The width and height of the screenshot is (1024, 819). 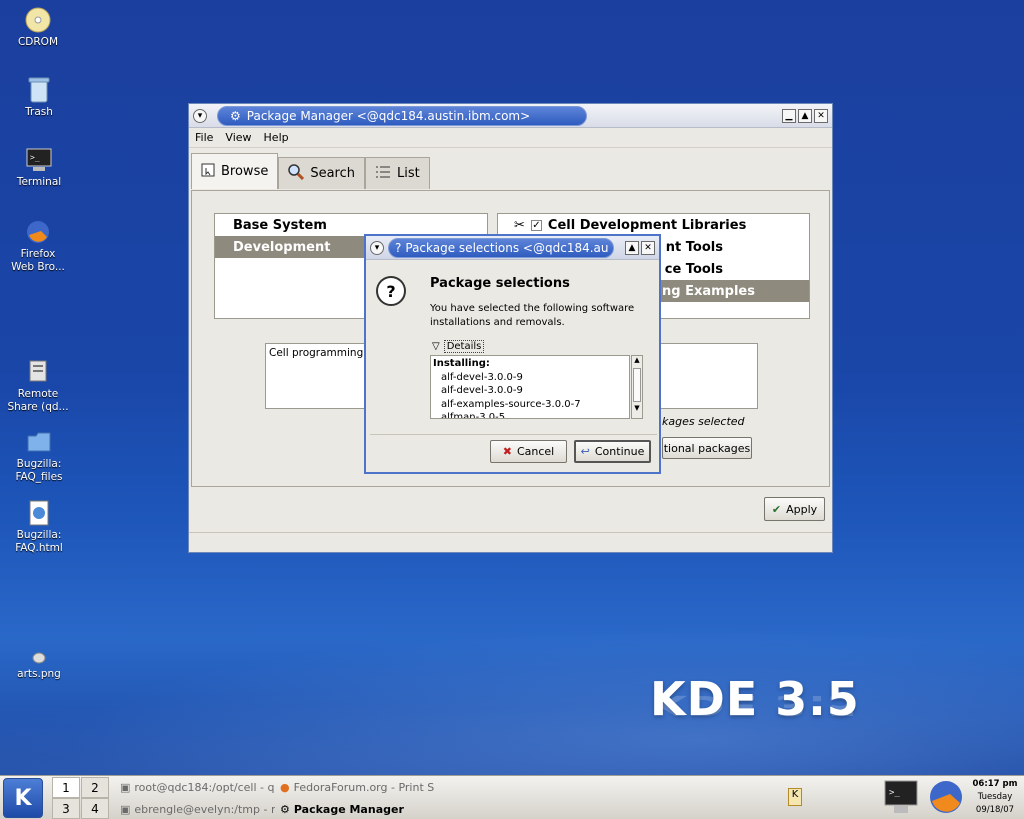 I want to click on check-icon: ✔, so click(x=776, y=509).